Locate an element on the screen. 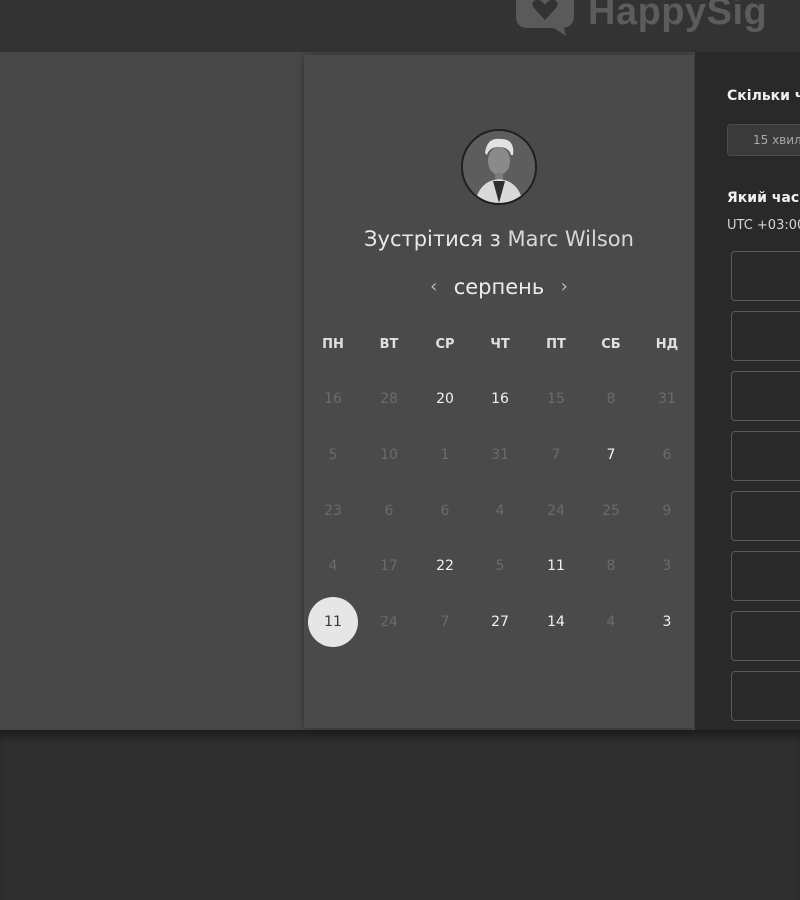 The height and width of the screenshot is (900, 800). month-label: серпень is located at coordinates (499, 287).